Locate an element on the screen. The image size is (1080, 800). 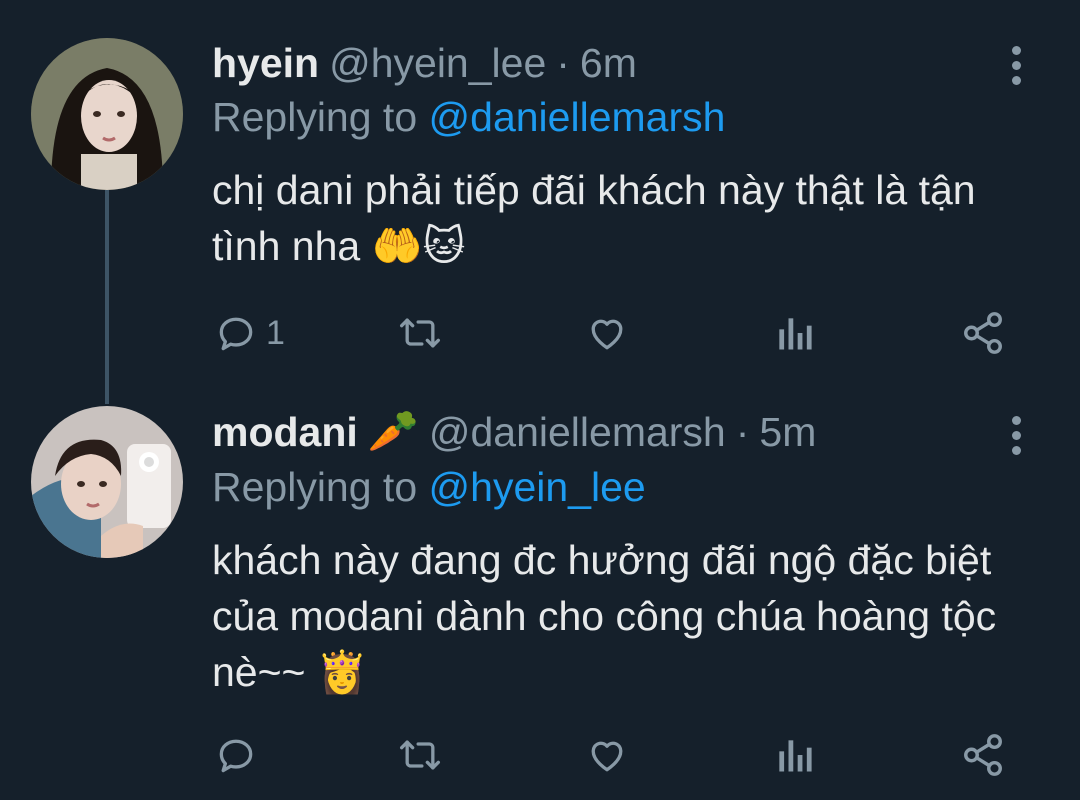
avatar-modani is located at coordinates (107, 482).